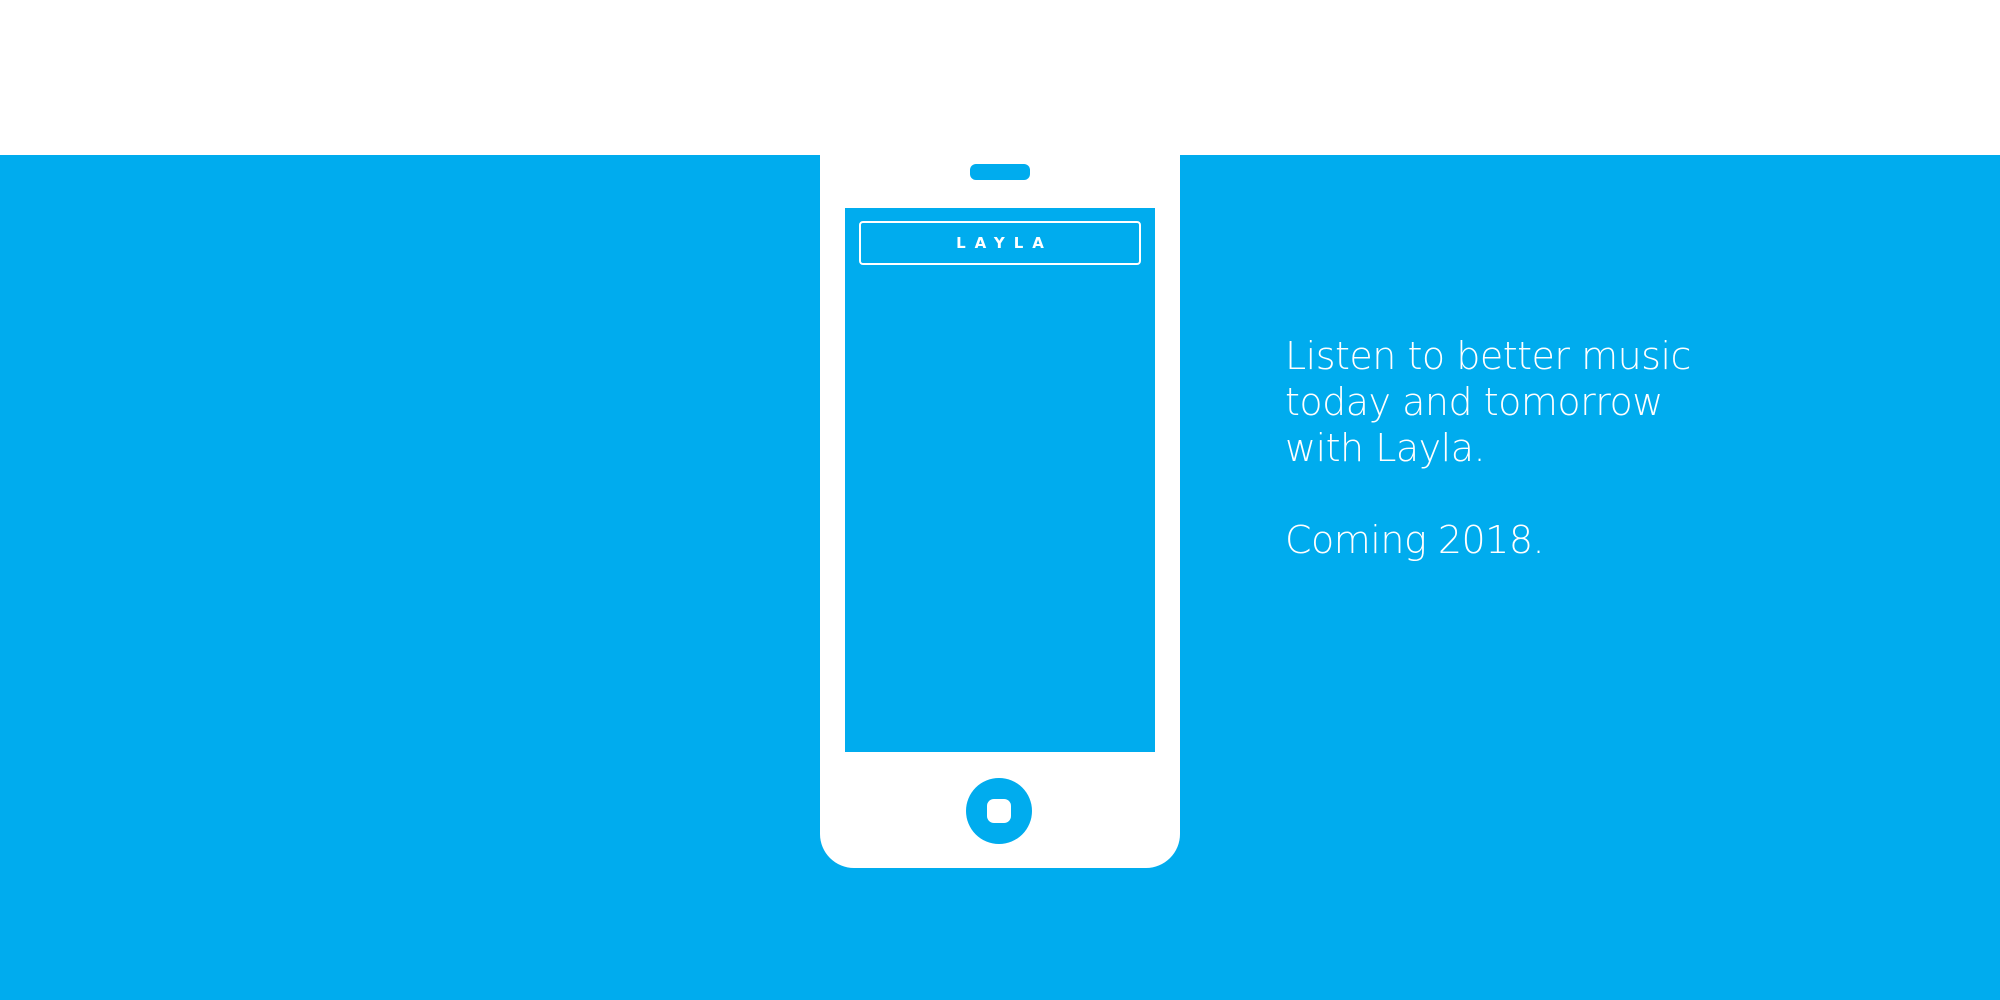 The height and width of the screenshot is (1000, 2000). Describe the element at coordinates (1000, 480) in the screenshot. I see `phone-screen: LAYLA` at that location.